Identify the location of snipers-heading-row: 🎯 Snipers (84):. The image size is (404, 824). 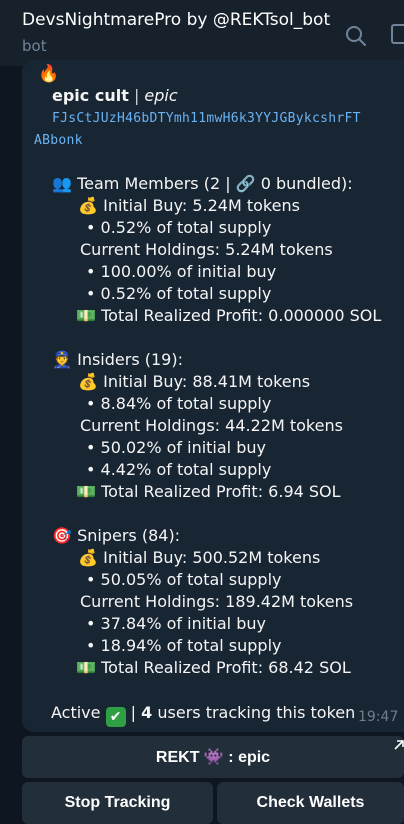
(116, 535).